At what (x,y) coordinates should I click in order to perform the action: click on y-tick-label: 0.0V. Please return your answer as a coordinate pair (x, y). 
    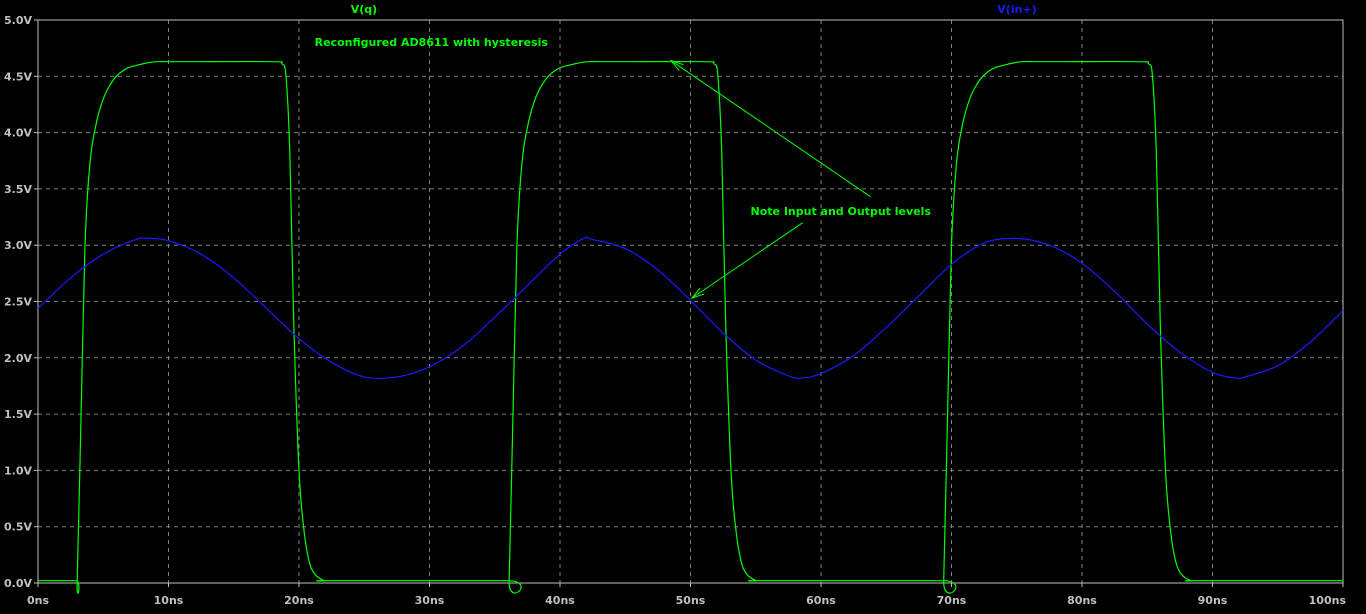
    Looking at the image, I should click on (18, 583).